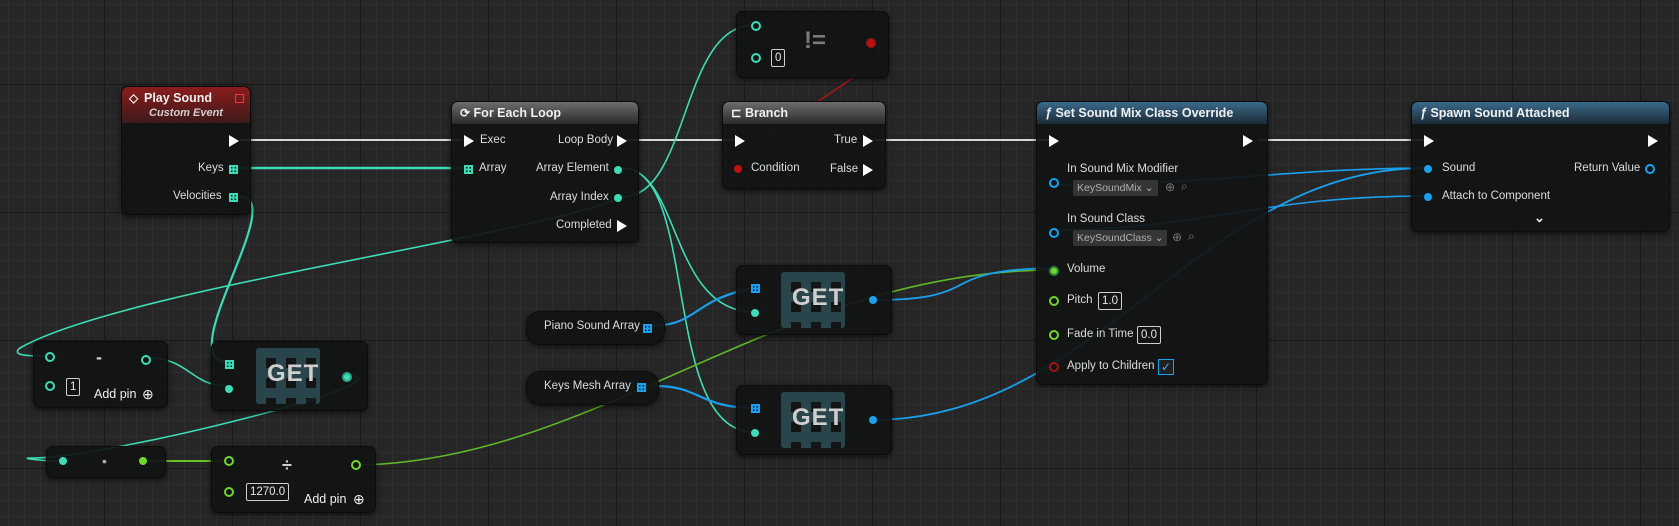  I want to click on keys-mesh-array-node: Keys Mesh Array, so click(592, 388).